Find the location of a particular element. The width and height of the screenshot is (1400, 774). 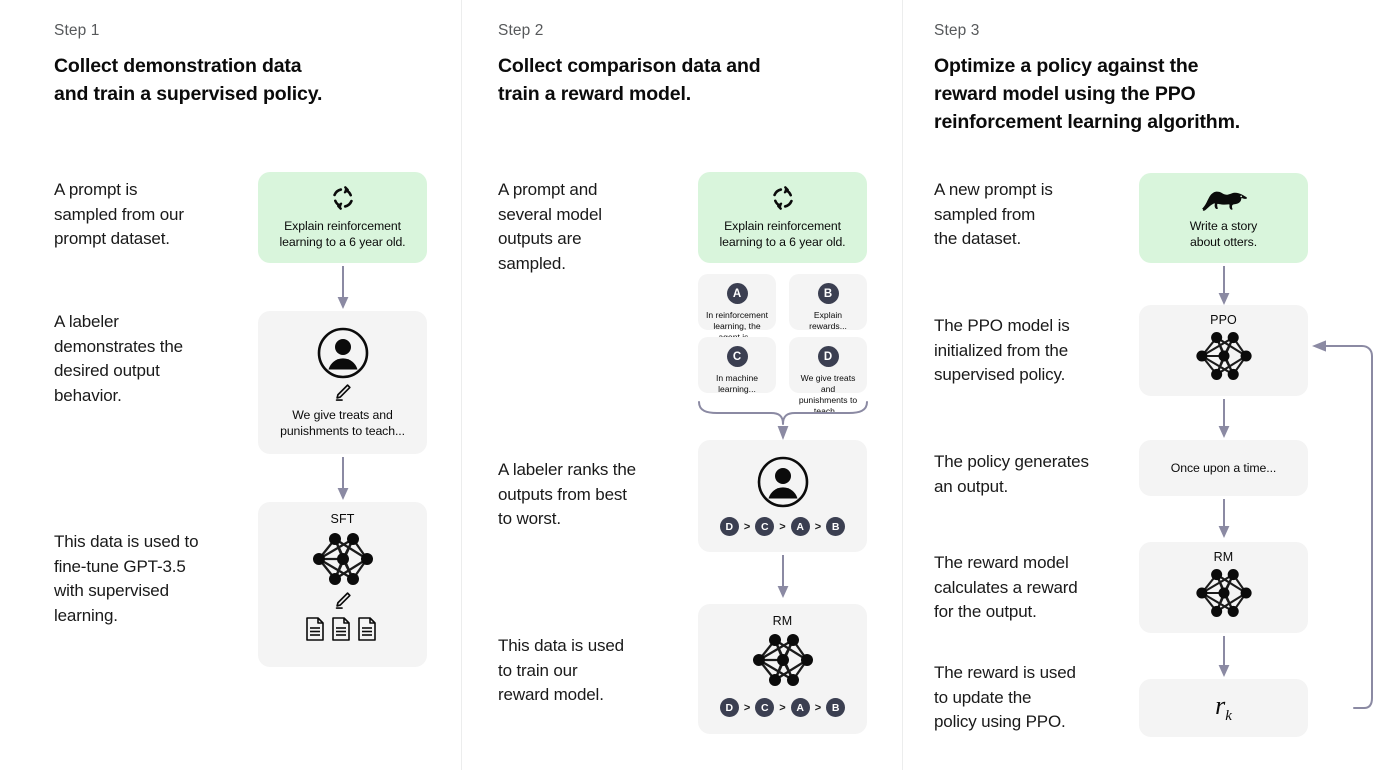

step-2-title-line-2: train a reward model. is located at coordinates (594, 94).